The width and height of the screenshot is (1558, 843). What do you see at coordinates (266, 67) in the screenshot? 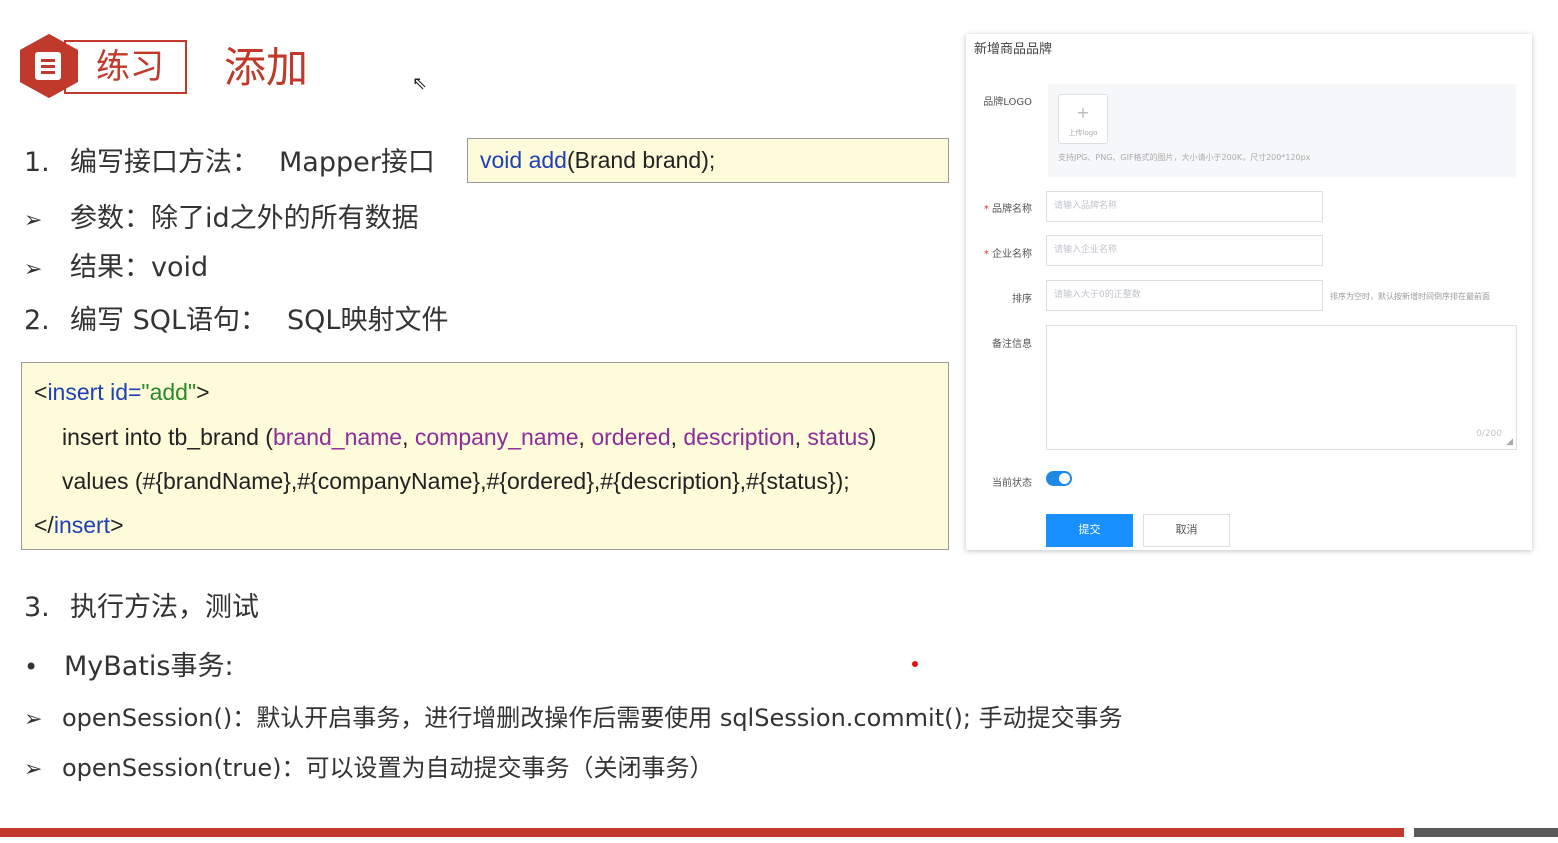
I see `slide-title: 添加` at bounding box center [266, 67].